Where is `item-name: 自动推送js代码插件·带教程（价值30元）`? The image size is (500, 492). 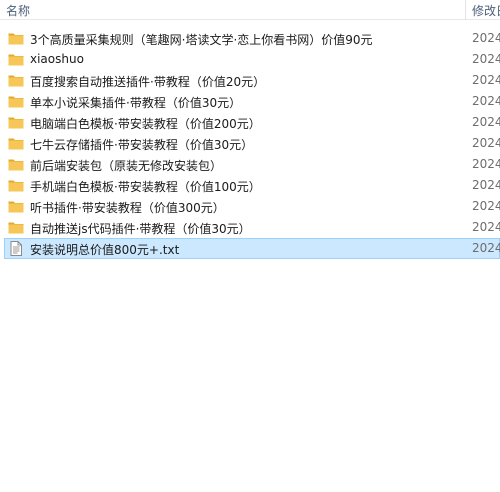 item-name: 自动推送js代码插件·带教程（价值30元） is located at coordinates (140, 229).